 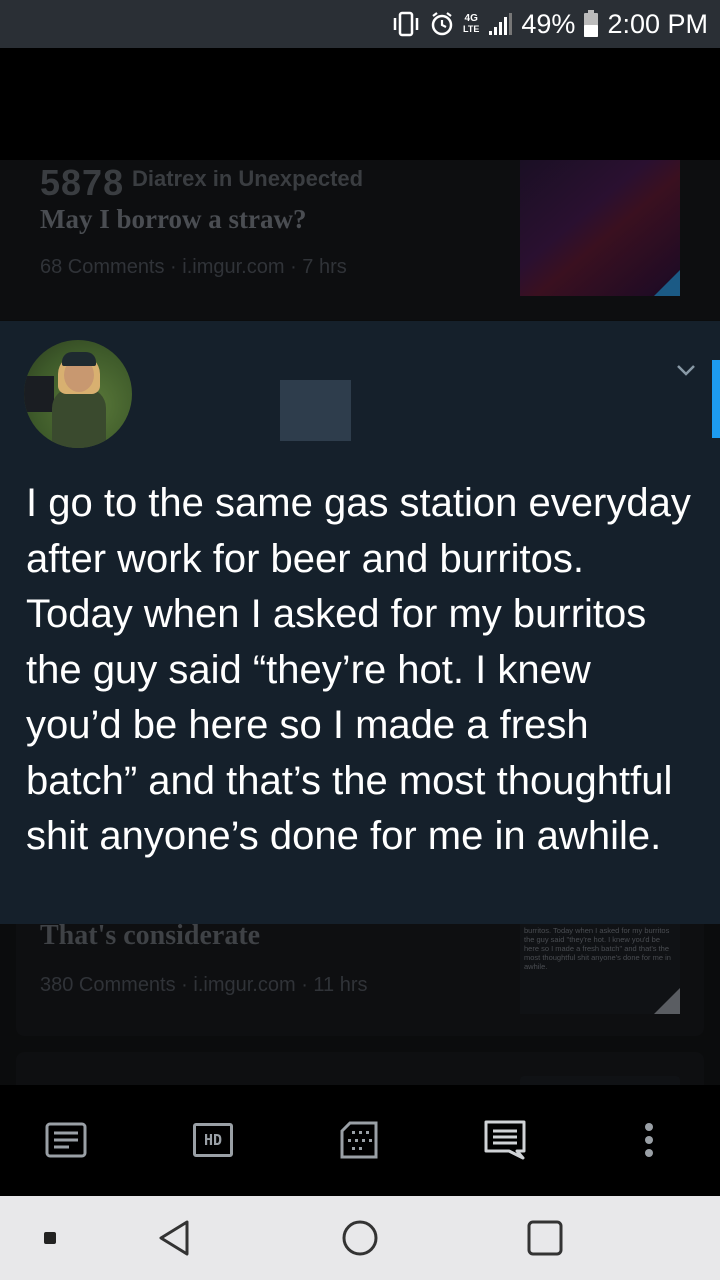 I want to click on hd-icon: HD, so click(x=213, y=1140).